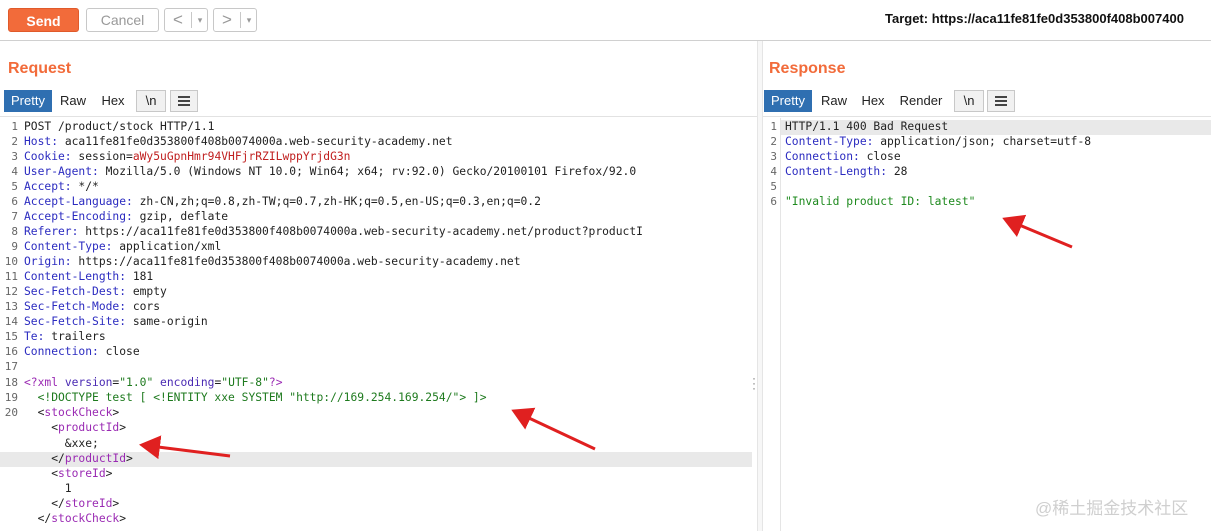 Image resolution: width=1211 pixels, height=531 pixels. I want to click on request-header-line: Accept-Encoding: gzip, deflate, so click(126, 216).